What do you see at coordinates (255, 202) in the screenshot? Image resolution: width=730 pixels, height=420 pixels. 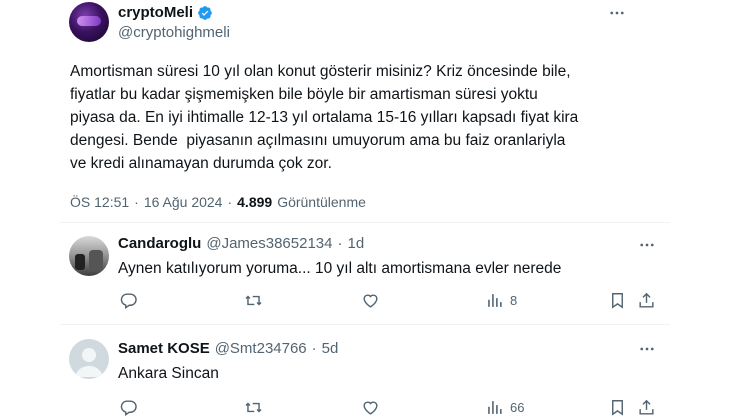 I see `views-count: 4.899` at bounding box center [255, 202].